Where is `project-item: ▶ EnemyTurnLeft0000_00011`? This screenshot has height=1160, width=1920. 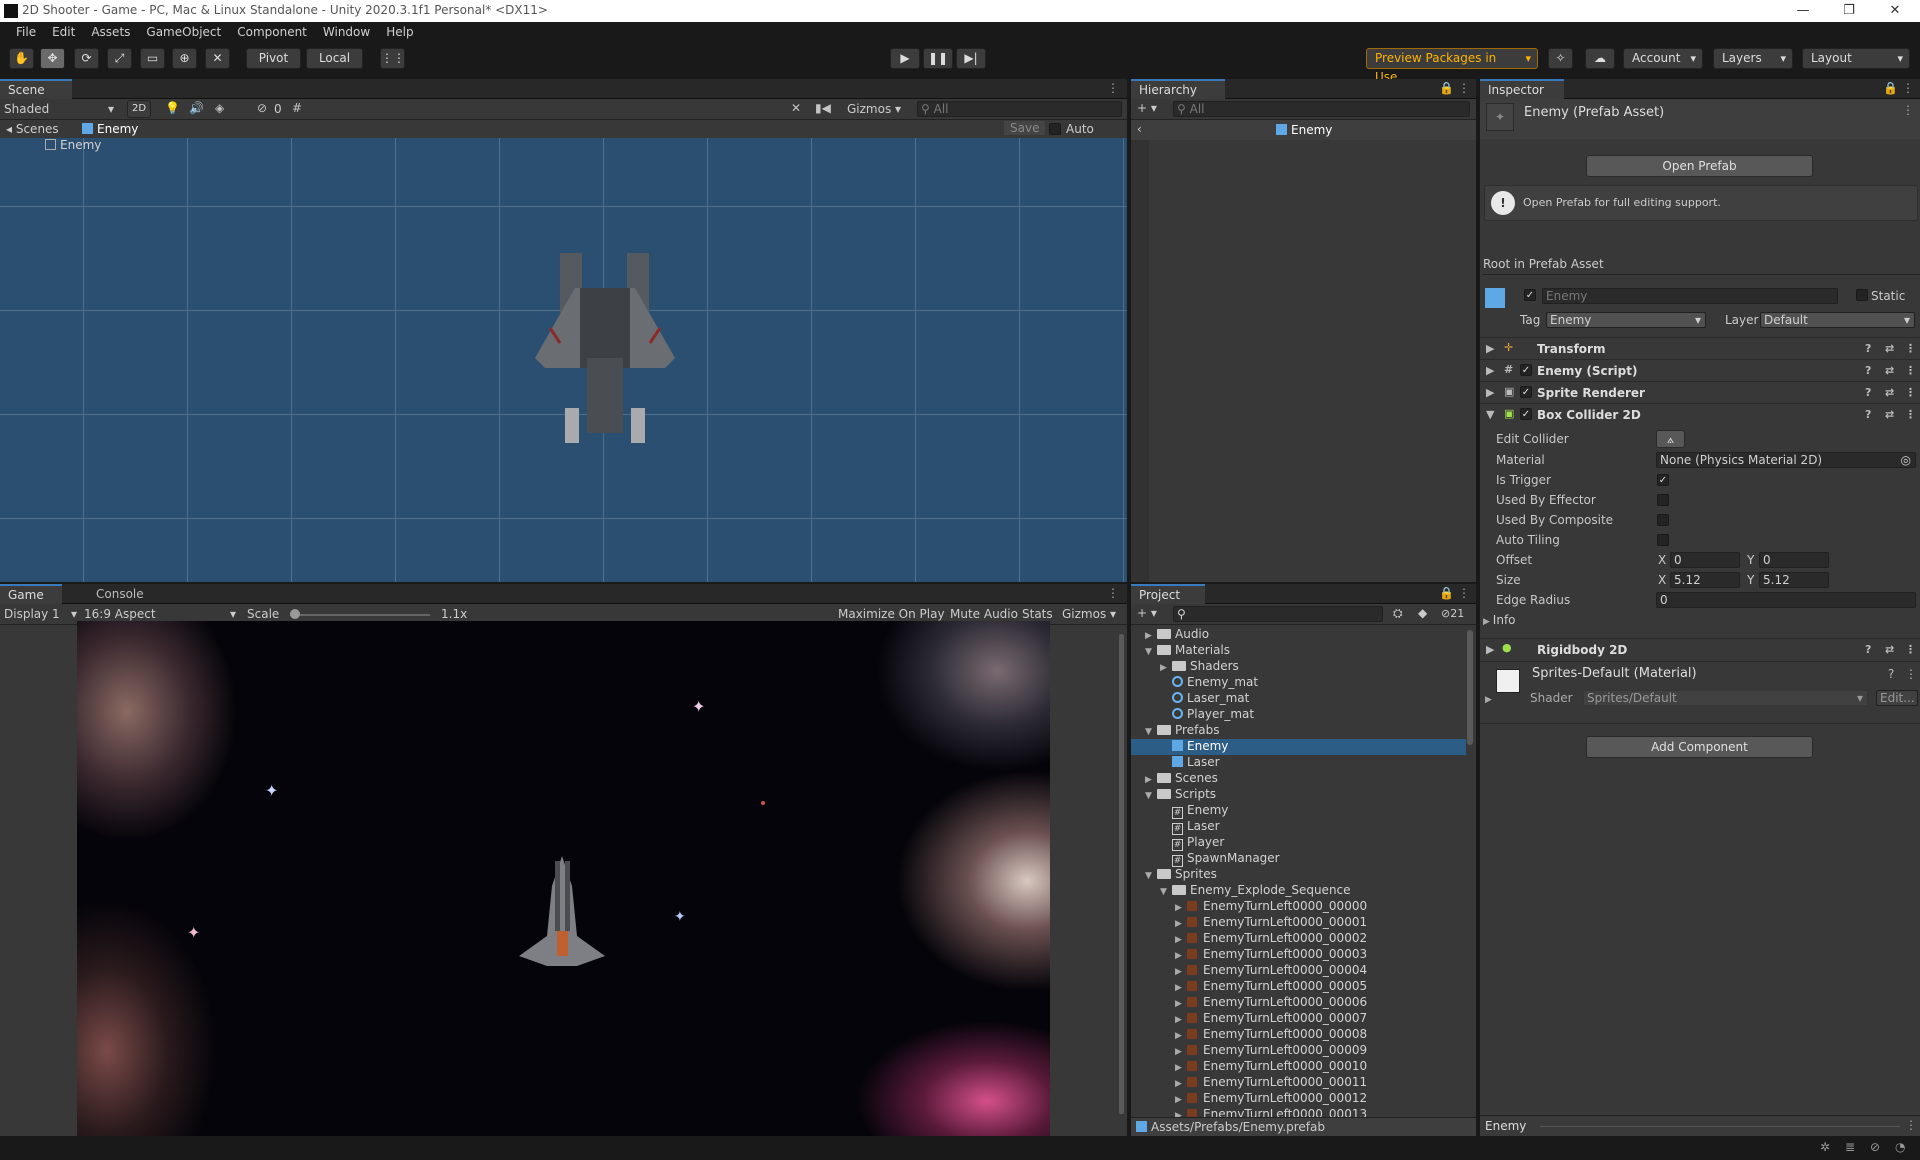 project-item: ▶ EnemyTurnLeft0000_00011 is located at coordinates (1298, 1083).